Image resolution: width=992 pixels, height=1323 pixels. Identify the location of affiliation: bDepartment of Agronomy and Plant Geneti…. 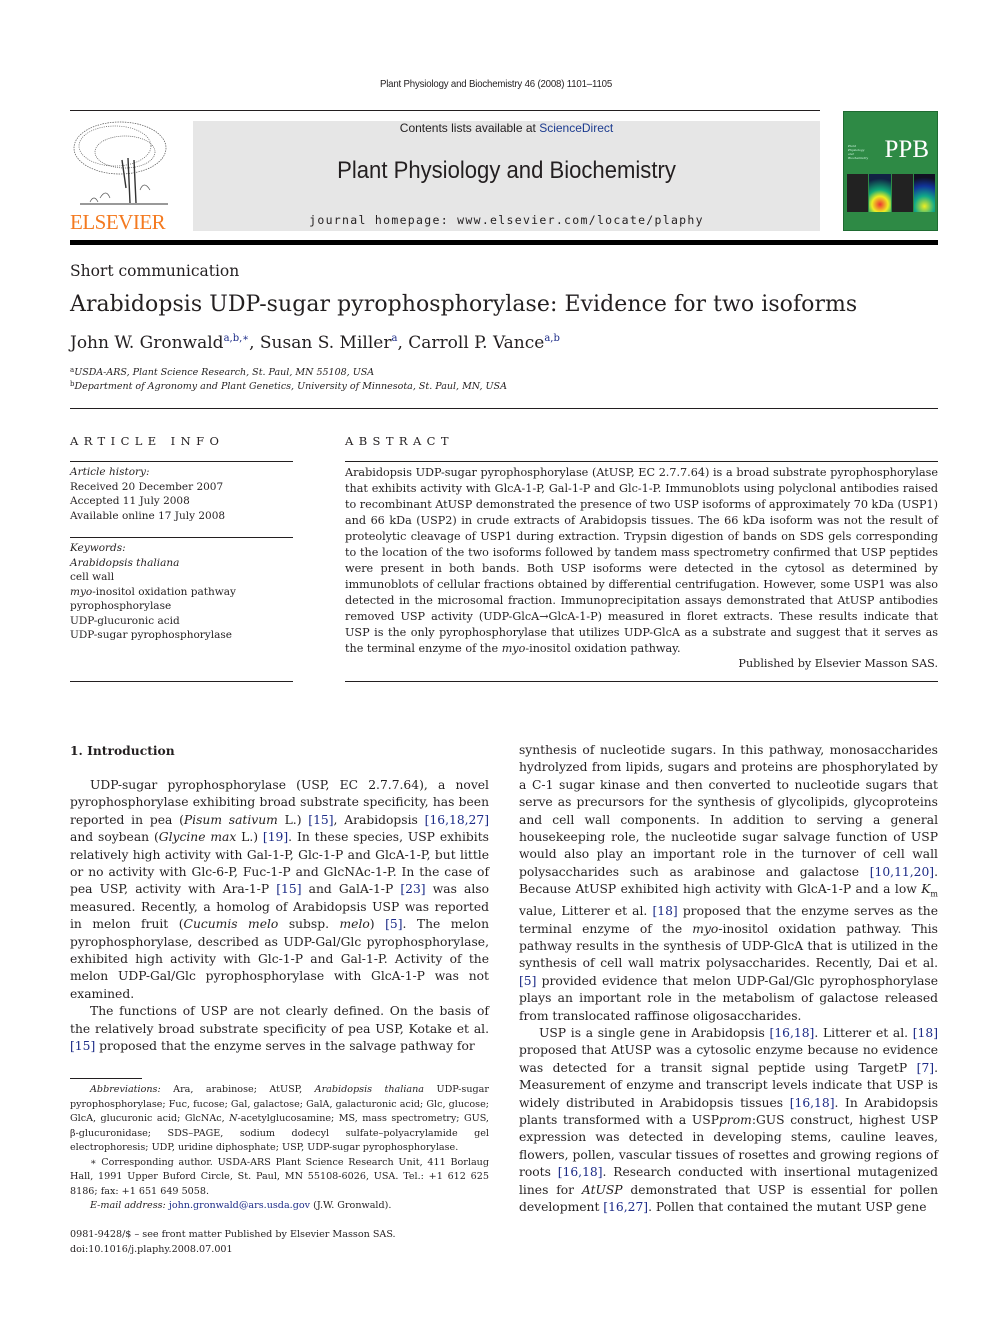
(288, 386).